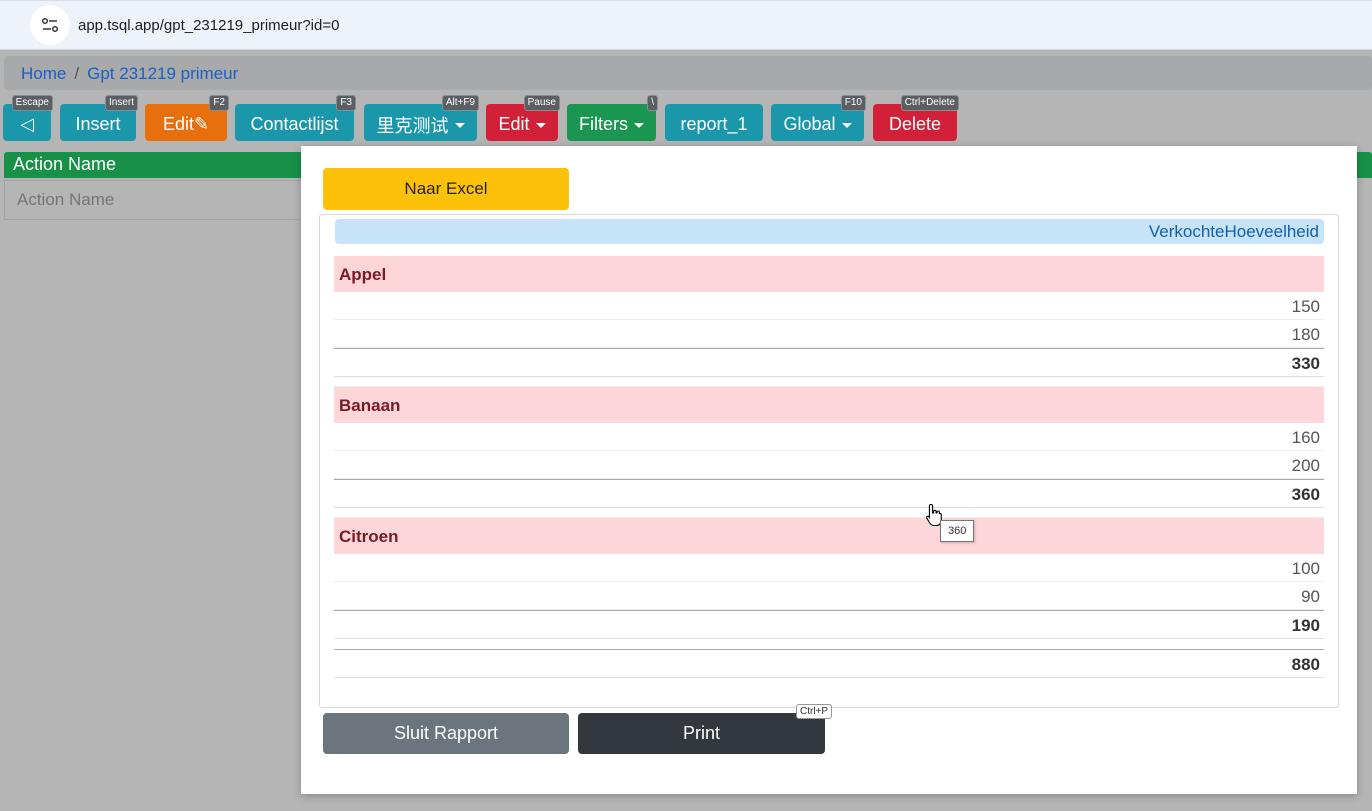 The height and width of the screenshot is (811, 1372). What do you see at coordinates (32, 103) in the screenshot?
I see `shortcut-badge: Escape` at bounding box center [32, 103].